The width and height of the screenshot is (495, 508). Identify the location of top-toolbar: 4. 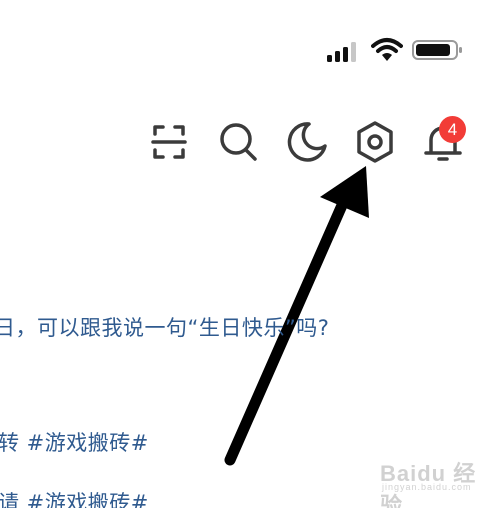
(310, 141).